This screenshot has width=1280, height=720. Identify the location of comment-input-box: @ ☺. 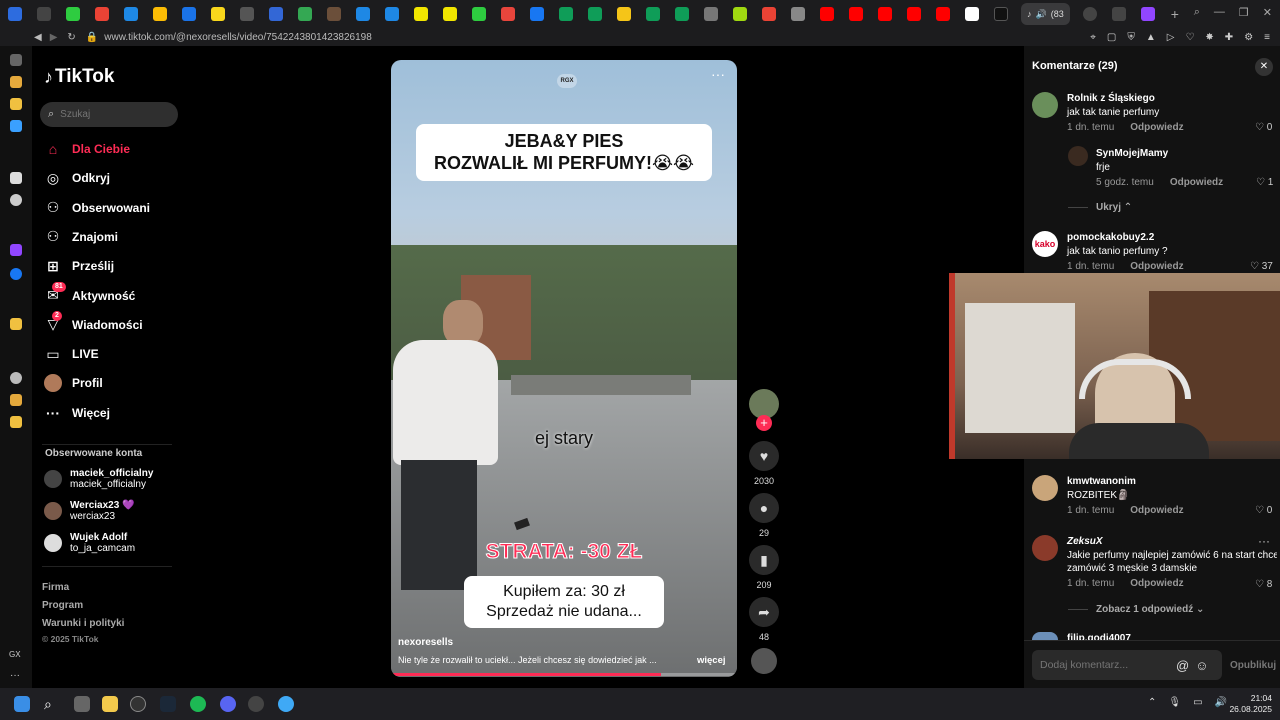
(1127, 665).